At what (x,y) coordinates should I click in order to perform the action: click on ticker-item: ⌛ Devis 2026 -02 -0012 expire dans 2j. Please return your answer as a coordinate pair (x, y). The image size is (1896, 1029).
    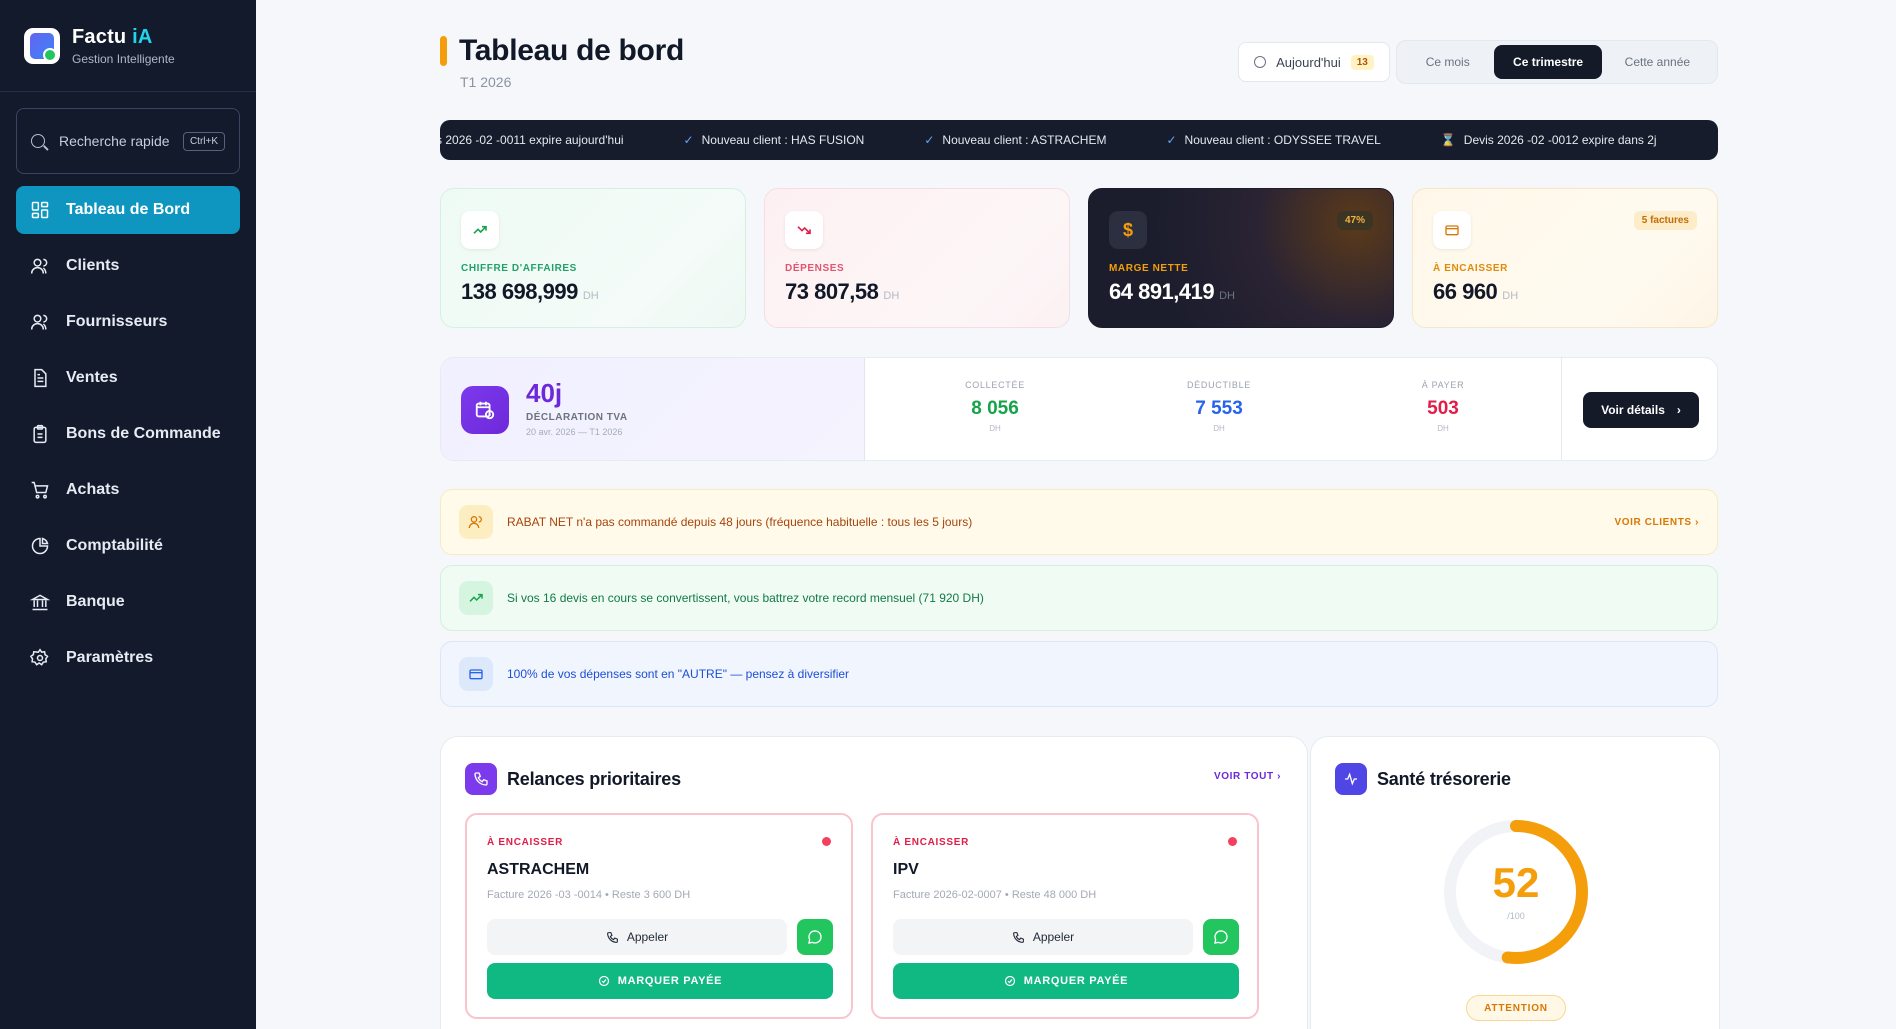
    Looking at the image, I should click on (1549, 140).